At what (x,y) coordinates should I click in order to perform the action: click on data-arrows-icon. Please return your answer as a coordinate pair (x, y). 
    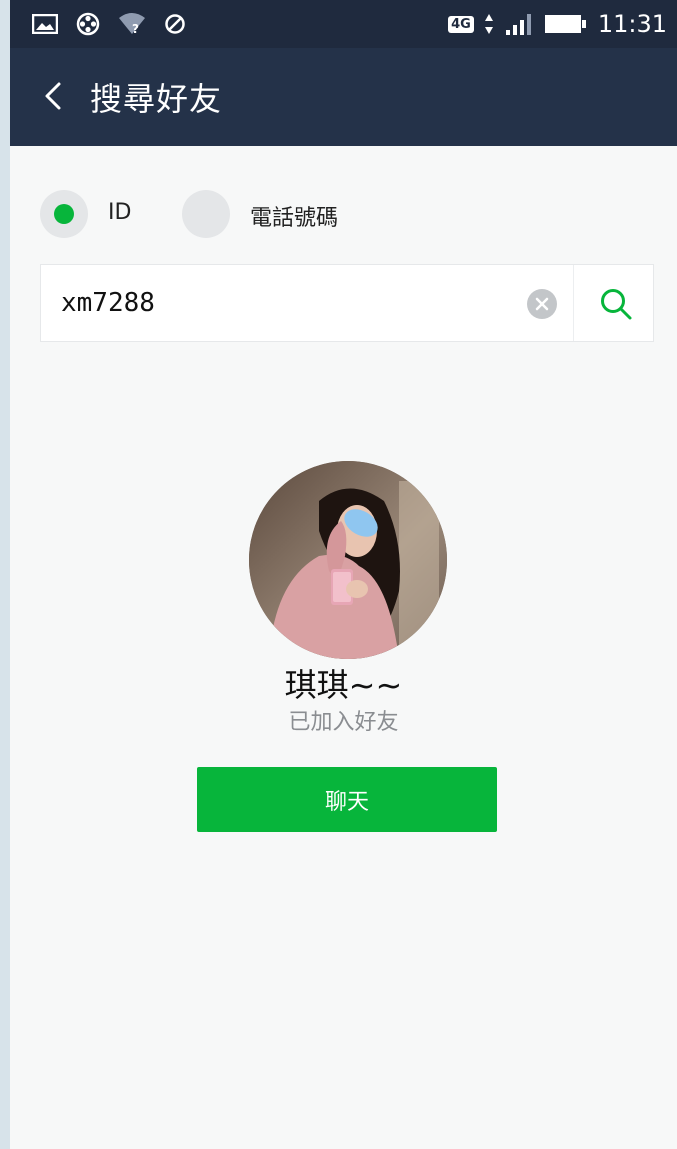
    Looking at the image, I should click on (488, 24).